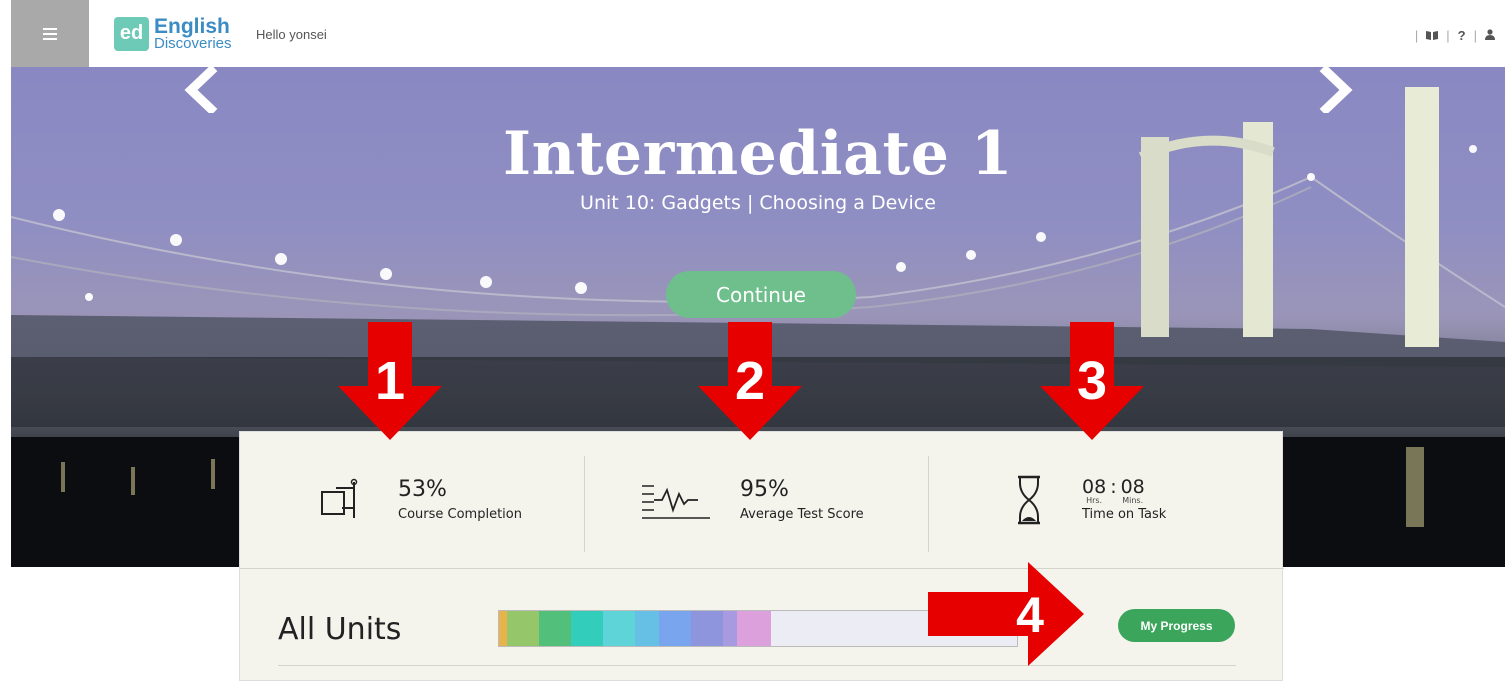  I want to click on time-on-task-stat: 08 Hrs. : 08 Mins. Time on Task, so click(1091, 500).